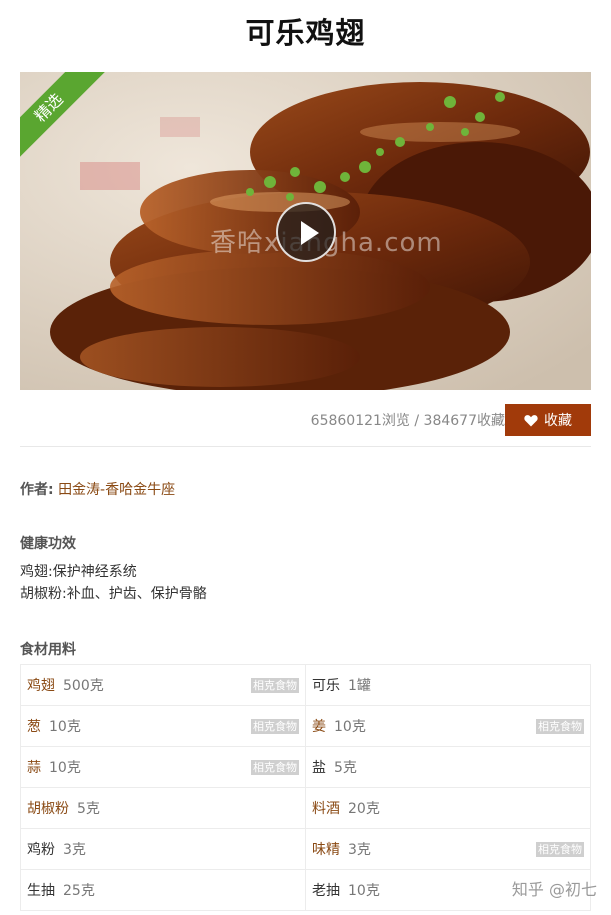 The width and height of the screenshot is (611, 915). Describe the element at coordinates (448, 808) in the screenshot. I see `ingredient-cell: 料酒 20克` at that location.